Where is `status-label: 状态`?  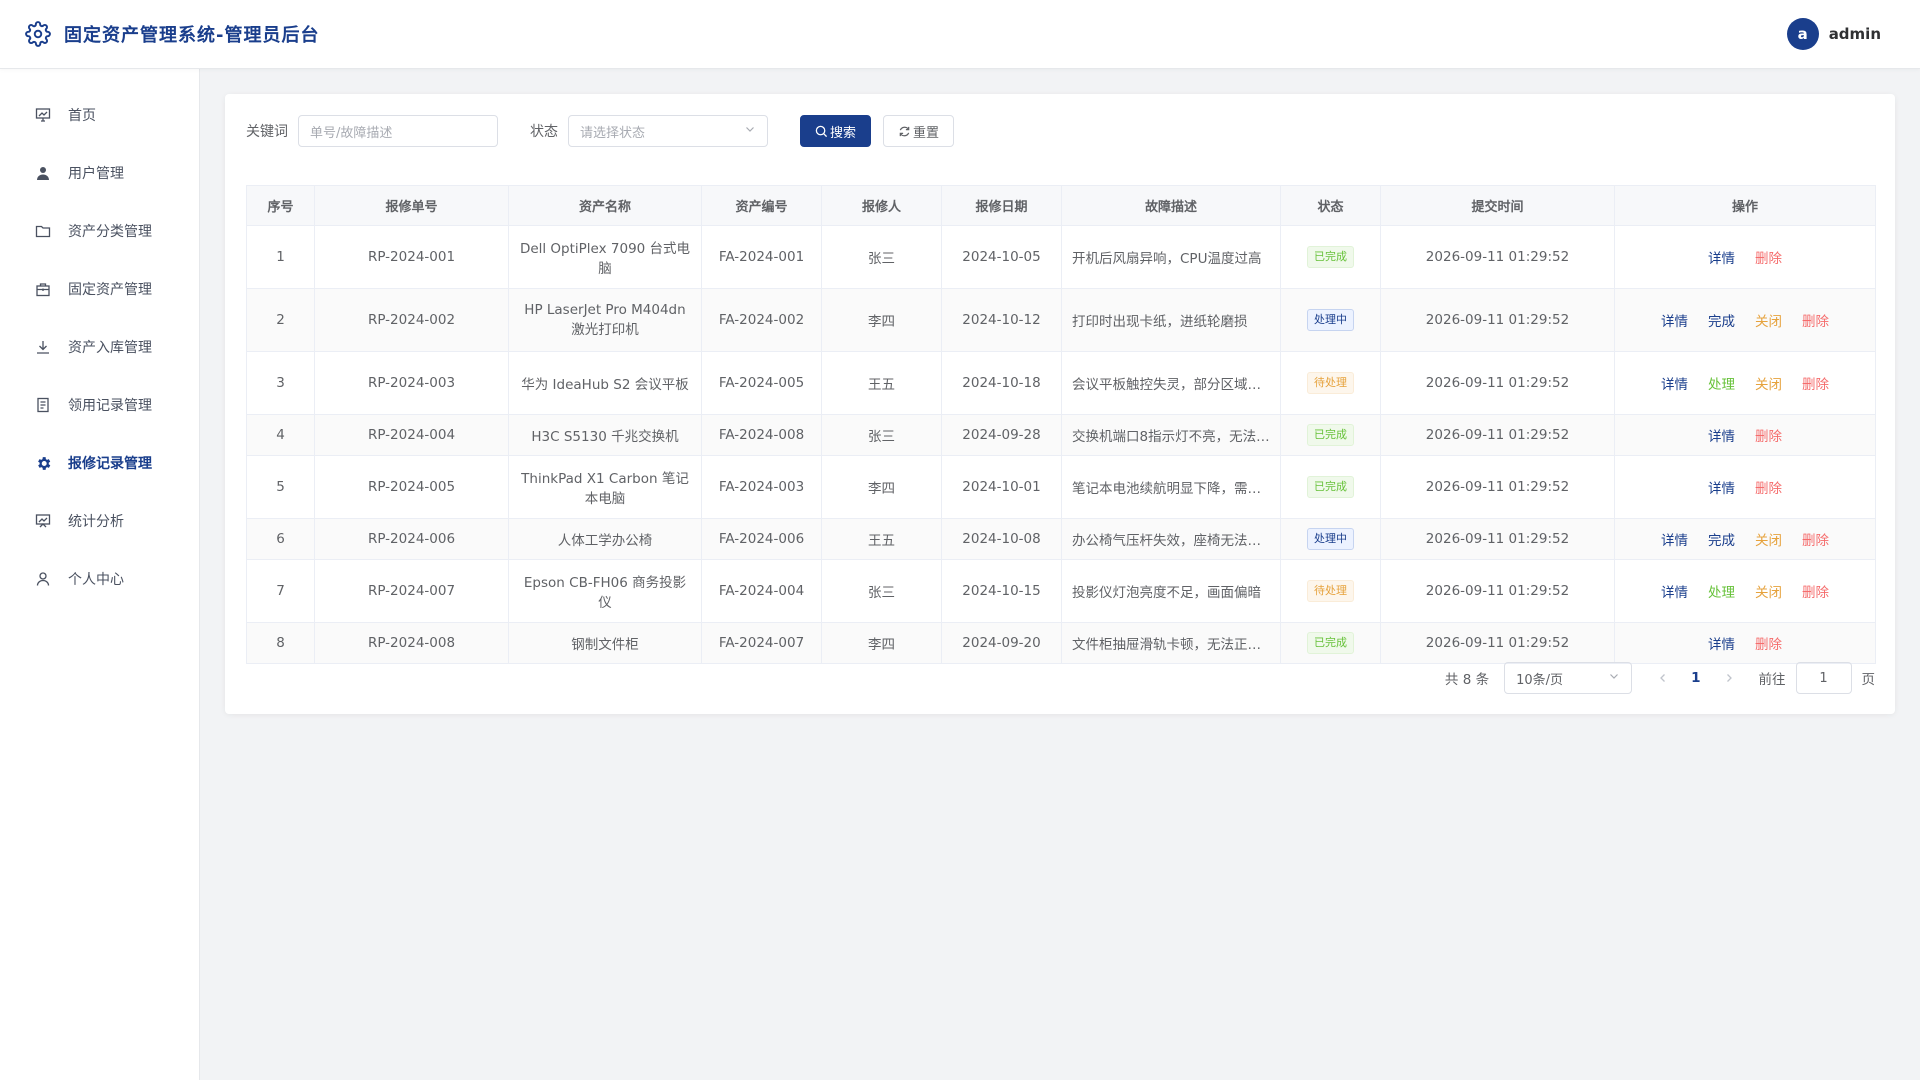 status-label: 状态 is located at coordinates (544, 132).